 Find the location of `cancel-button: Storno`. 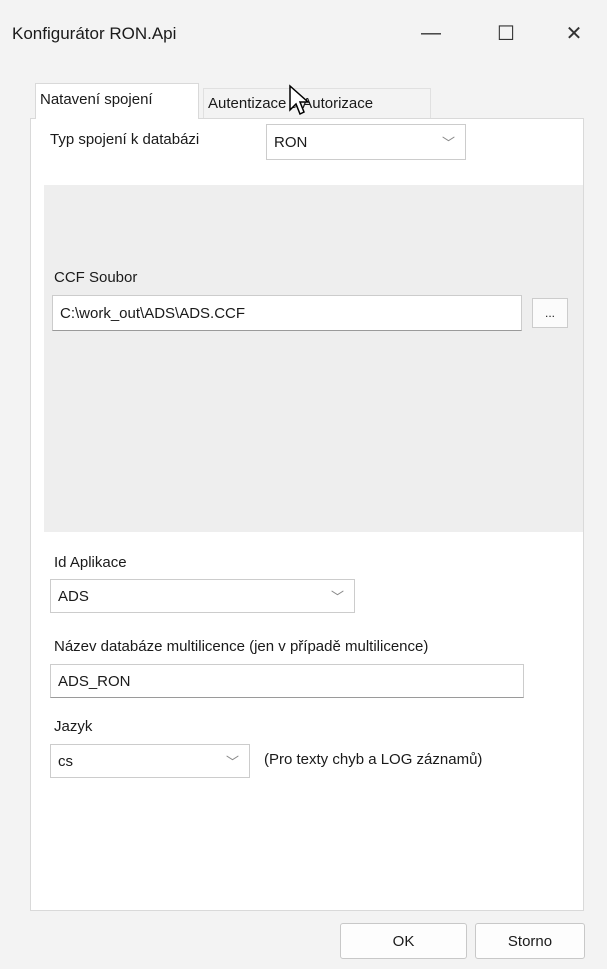

cancel-button: Storno is located at coordinates (530, 941).